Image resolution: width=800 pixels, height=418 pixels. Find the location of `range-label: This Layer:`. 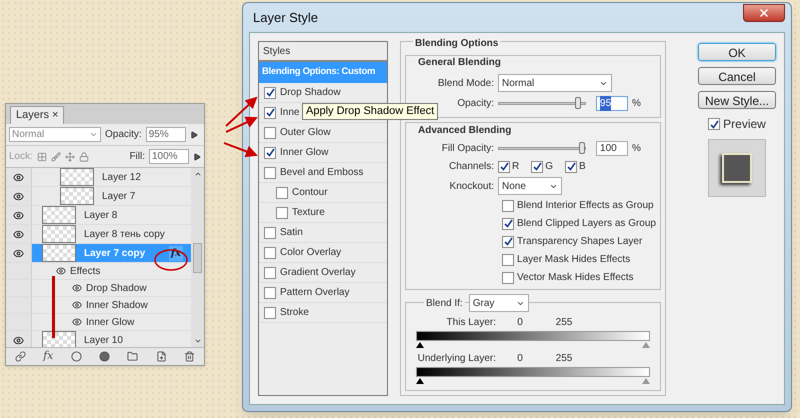

range-label: This Layer: is located at coordinates (471, 323).